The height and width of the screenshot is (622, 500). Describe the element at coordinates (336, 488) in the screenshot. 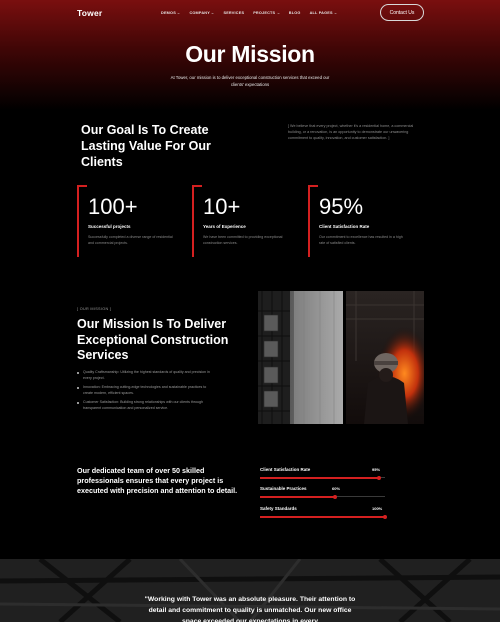

I see `progress-value: 60%` at that location.